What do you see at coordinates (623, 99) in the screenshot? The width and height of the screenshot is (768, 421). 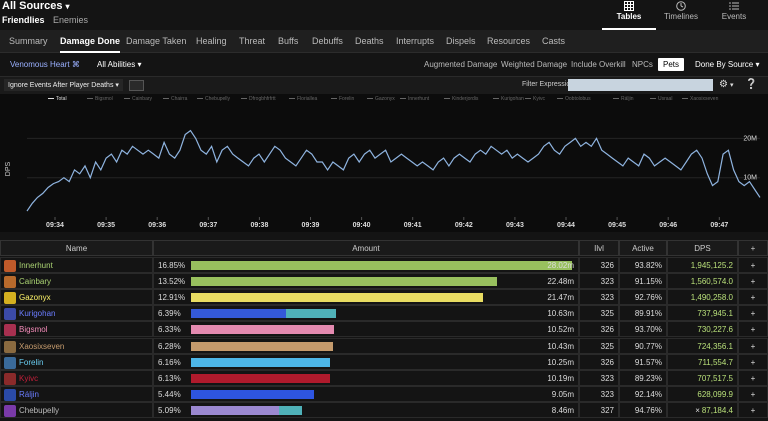 I see `legend-item: Ráljin` at bounding box center [623, 99].